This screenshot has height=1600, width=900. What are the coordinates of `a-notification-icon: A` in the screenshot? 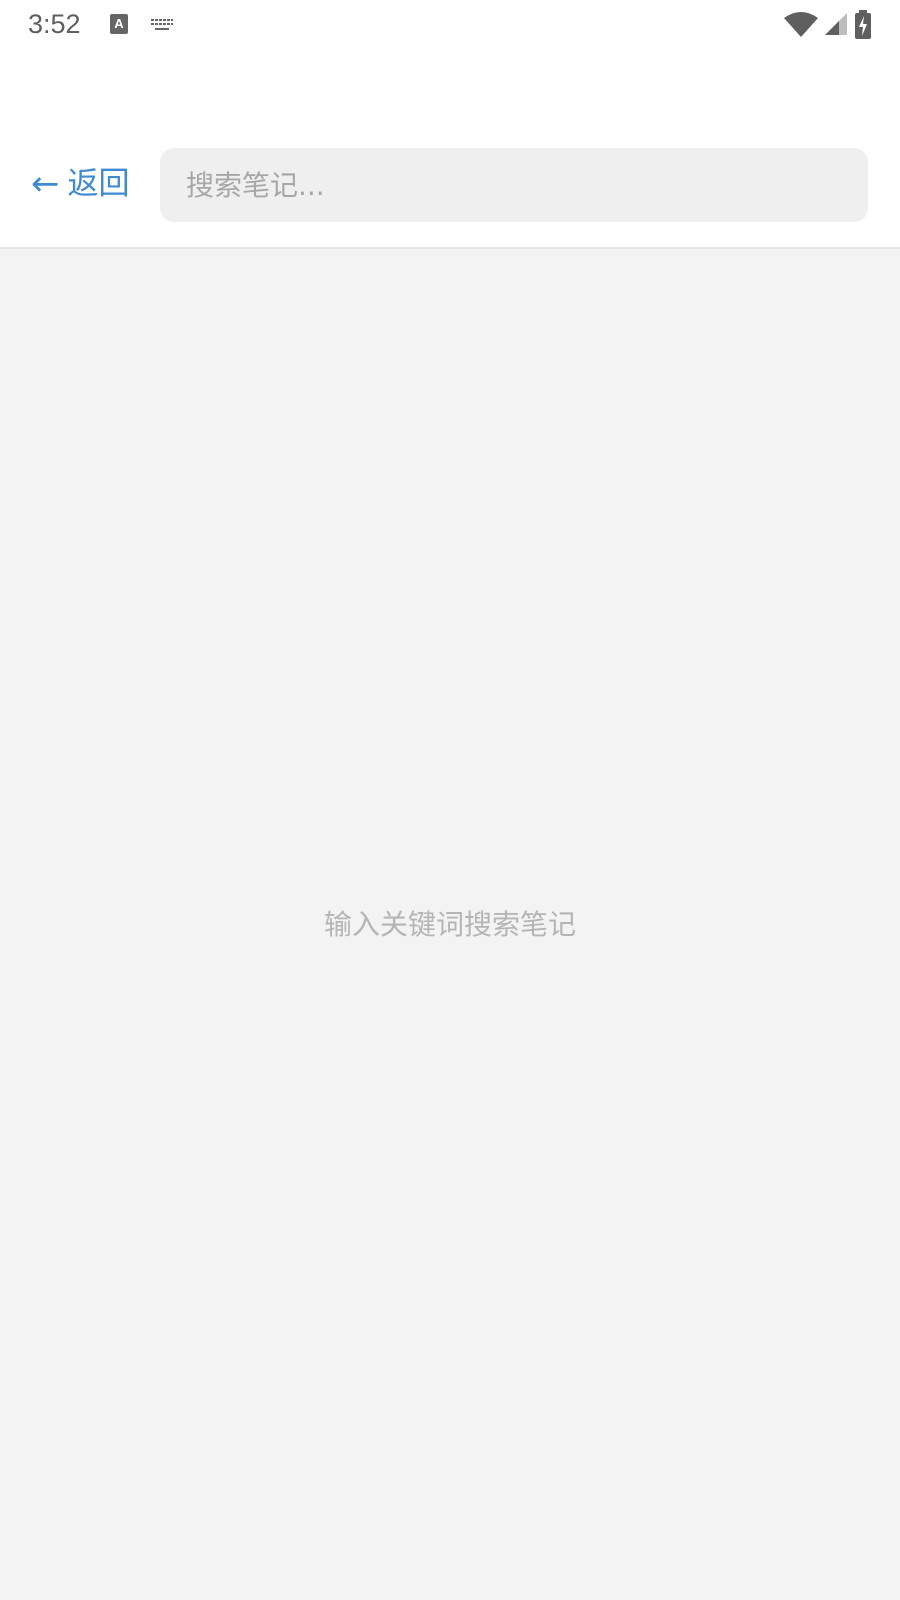 It's located at (119, 24).